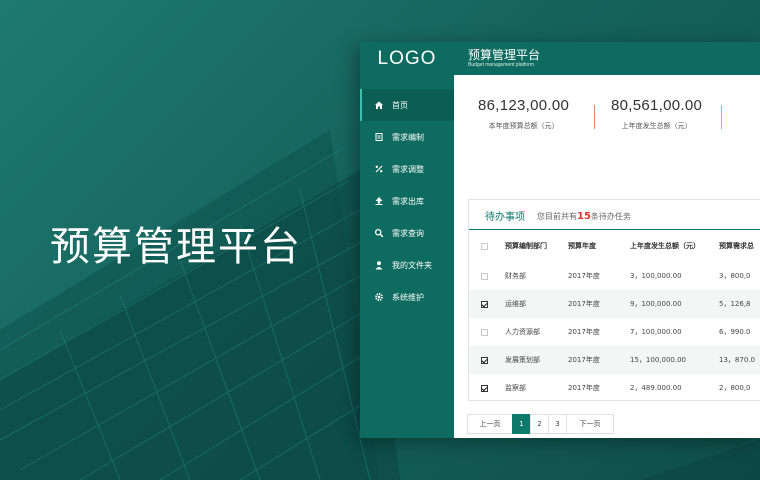  Describe the element at coordinates (379, 169) in the screenshot. I see `percent-icon` at that location.